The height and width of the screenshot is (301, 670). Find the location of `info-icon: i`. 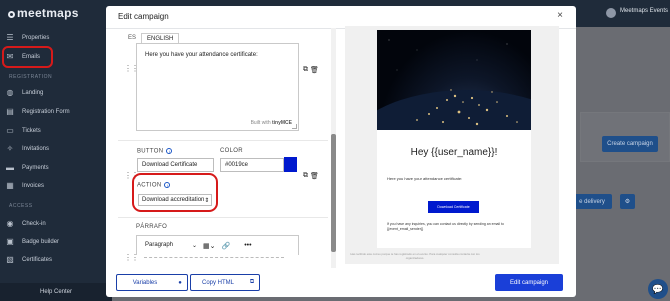

info-icon: i is located at coordinates (169, 151).